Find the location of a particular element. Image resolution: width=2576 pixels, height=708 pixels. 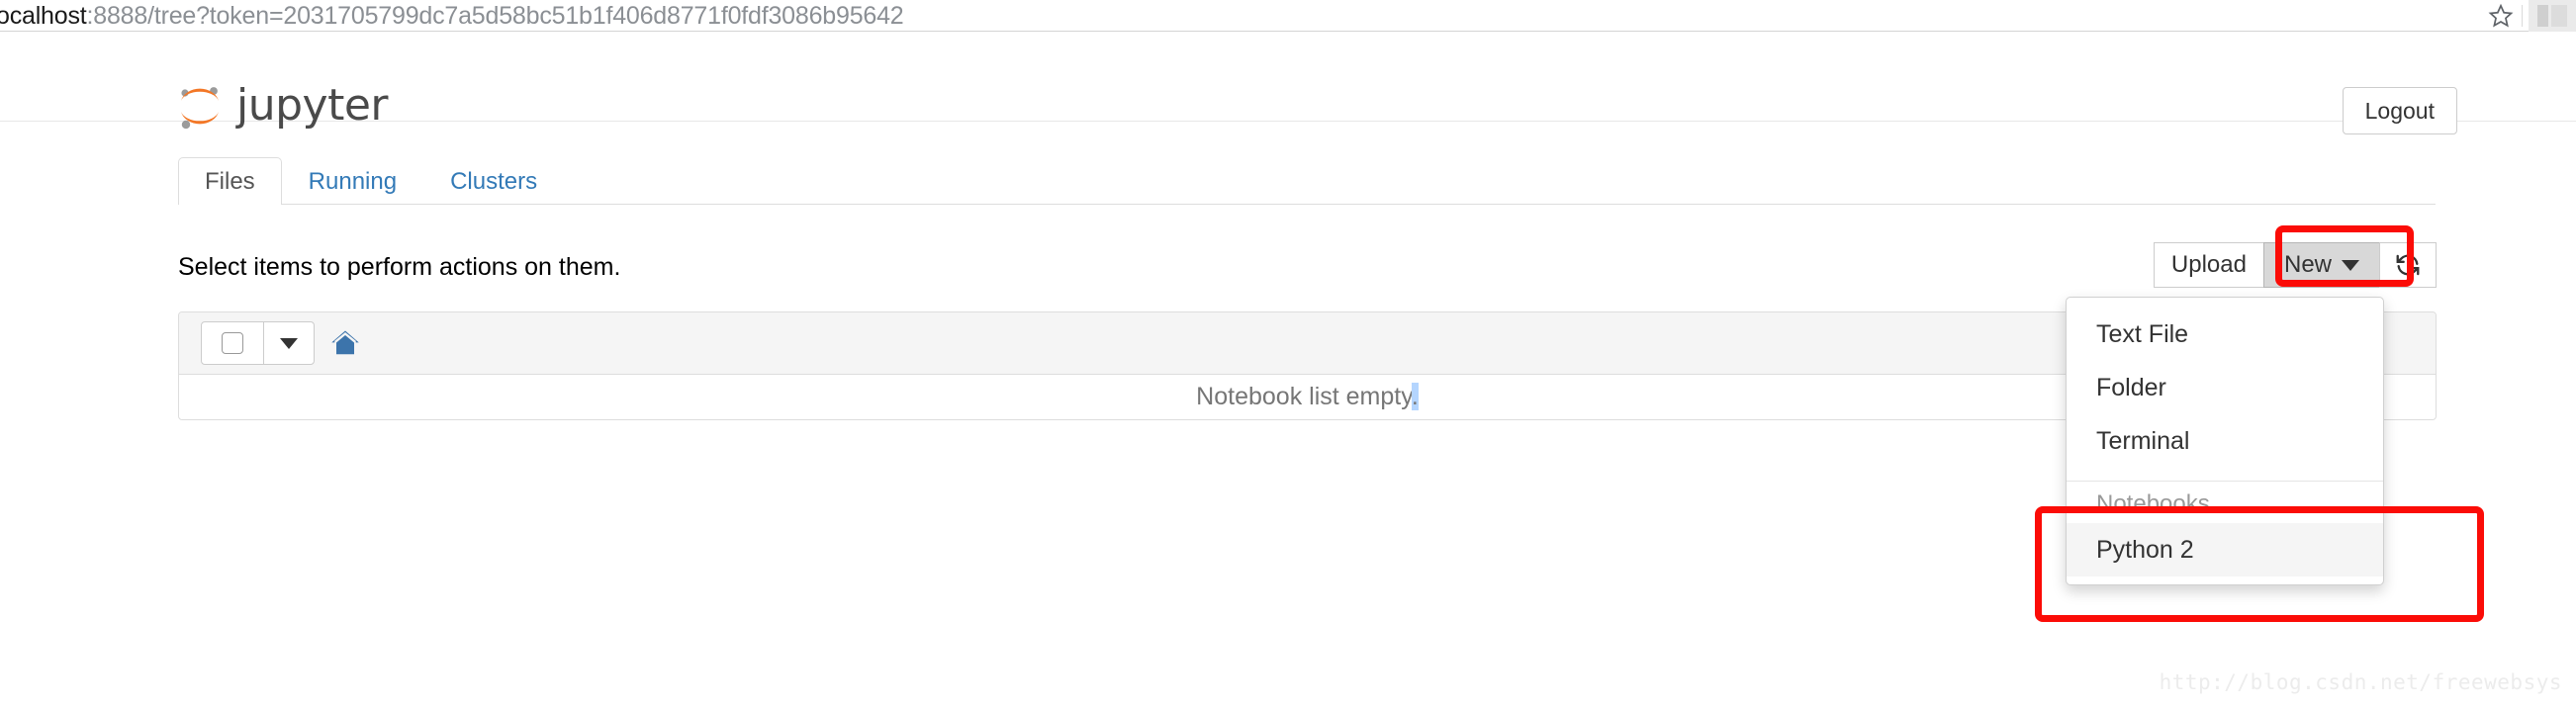

new-button: New is located at coordinates (2321, 265).